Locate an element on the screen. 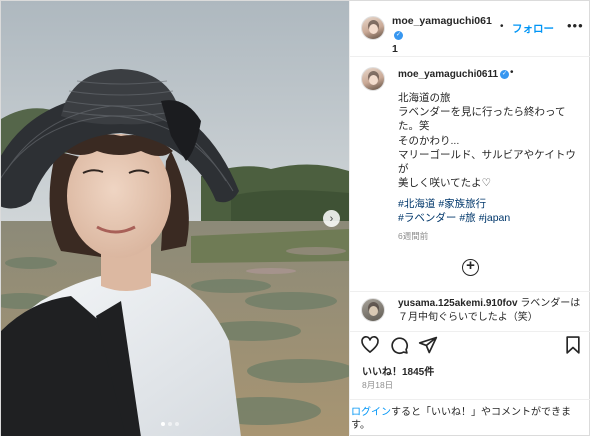 This screenshot has width=590, height=436. caption-username: moe_yamaguchi0611 ✓ is located at coordinates (454, 74).